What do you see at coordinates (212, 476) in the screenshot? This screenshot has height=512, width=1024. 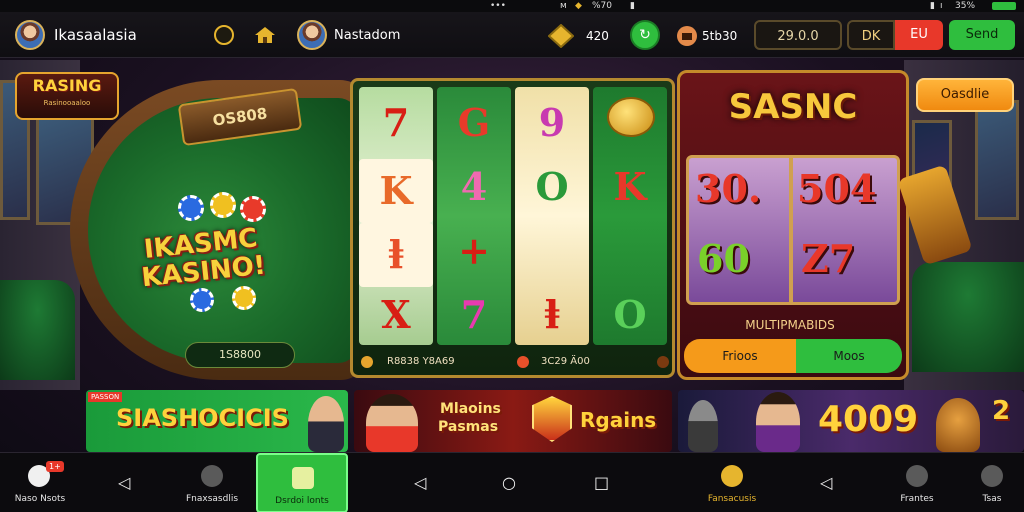 I see `person-icon` at bounding box center [212, 476].